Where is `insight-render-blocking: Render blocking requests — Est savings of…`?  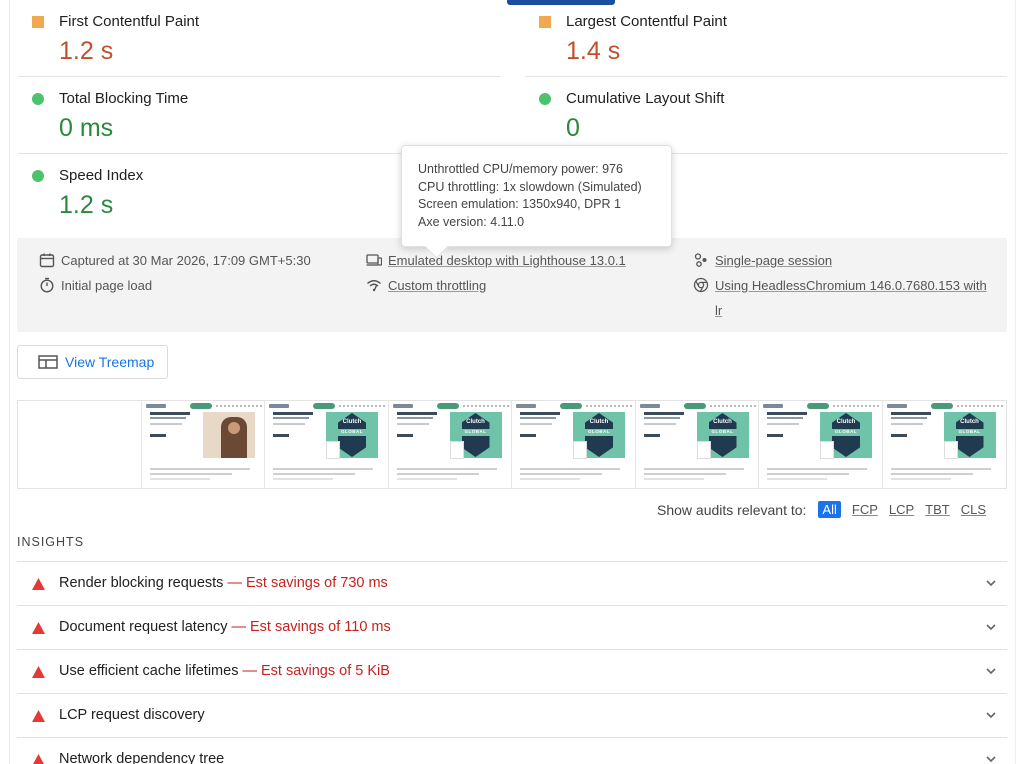
insight-render-blocking: Render blocking requests — Est savings of… is located at coordinates (512, 583).